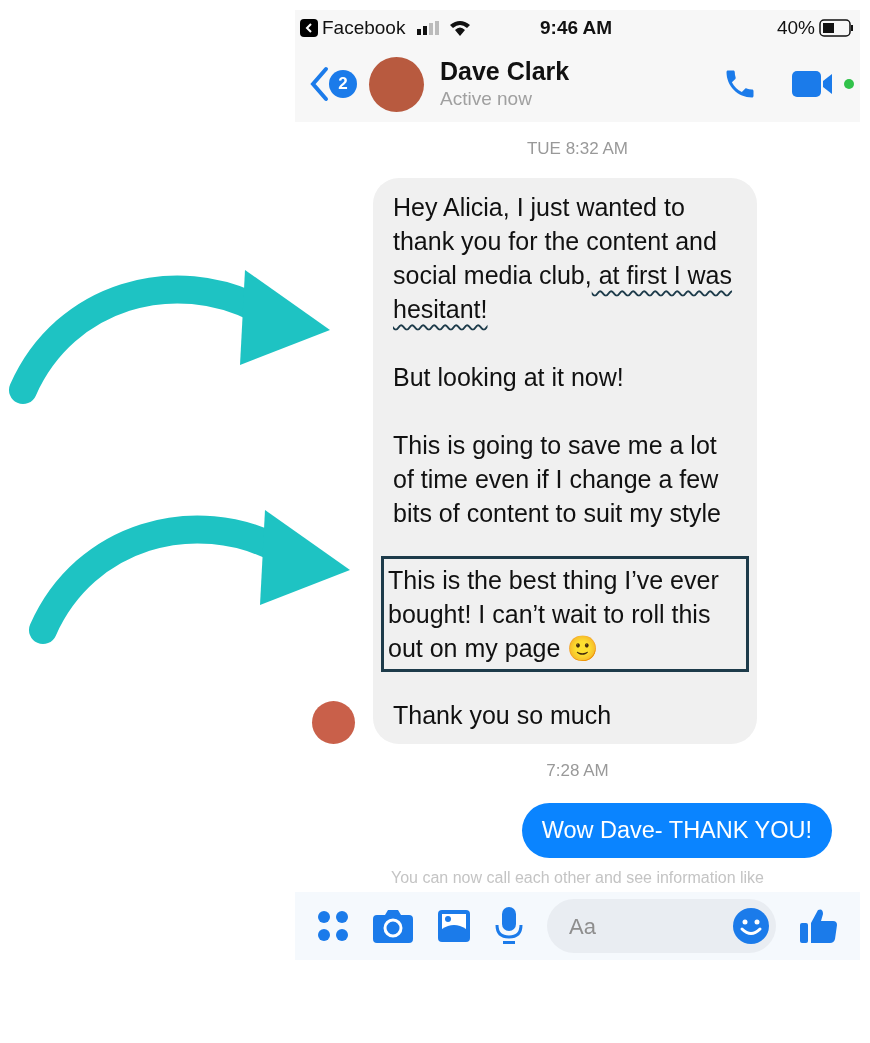  What do you see at coordinates (557, 479) in the screenshot?
I see `message-text: This is going to save me a lot of time even if I change a few bits of content to suit my style` at bounding box center [557, 479].